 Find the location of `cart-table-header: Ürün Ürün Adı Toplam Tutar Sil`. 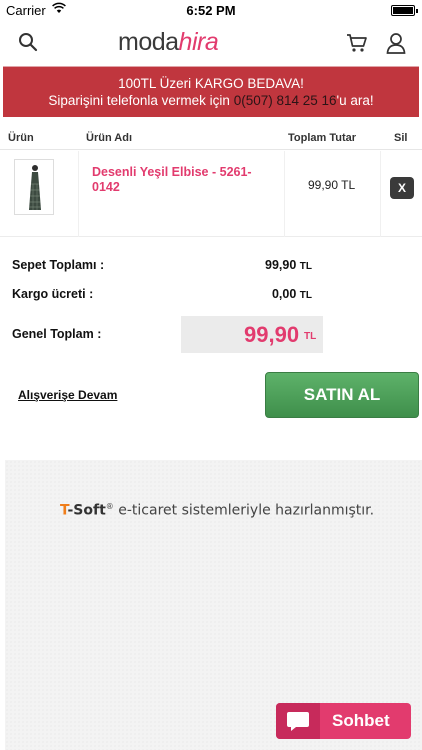

cart-table-header: Ürün Ürün Adı Toplam Tutar Sil is located at coordinates (211, 139).